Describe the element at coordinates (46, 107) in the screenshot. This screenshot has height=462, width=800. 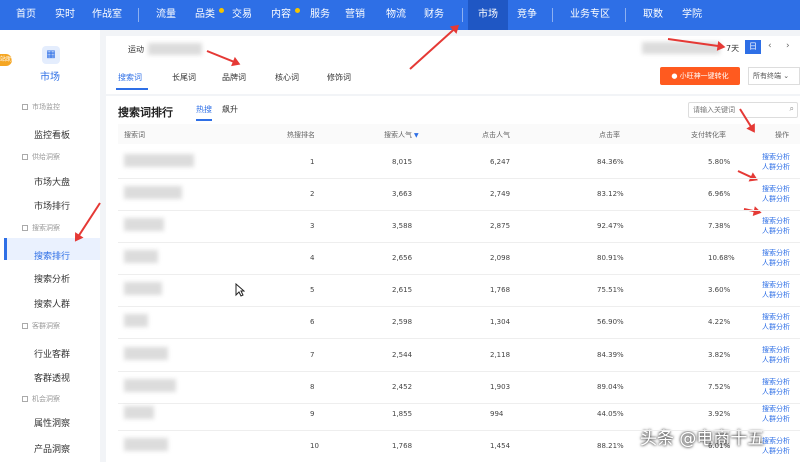
I see `sidebar-section-label: 市场监控` at that location.